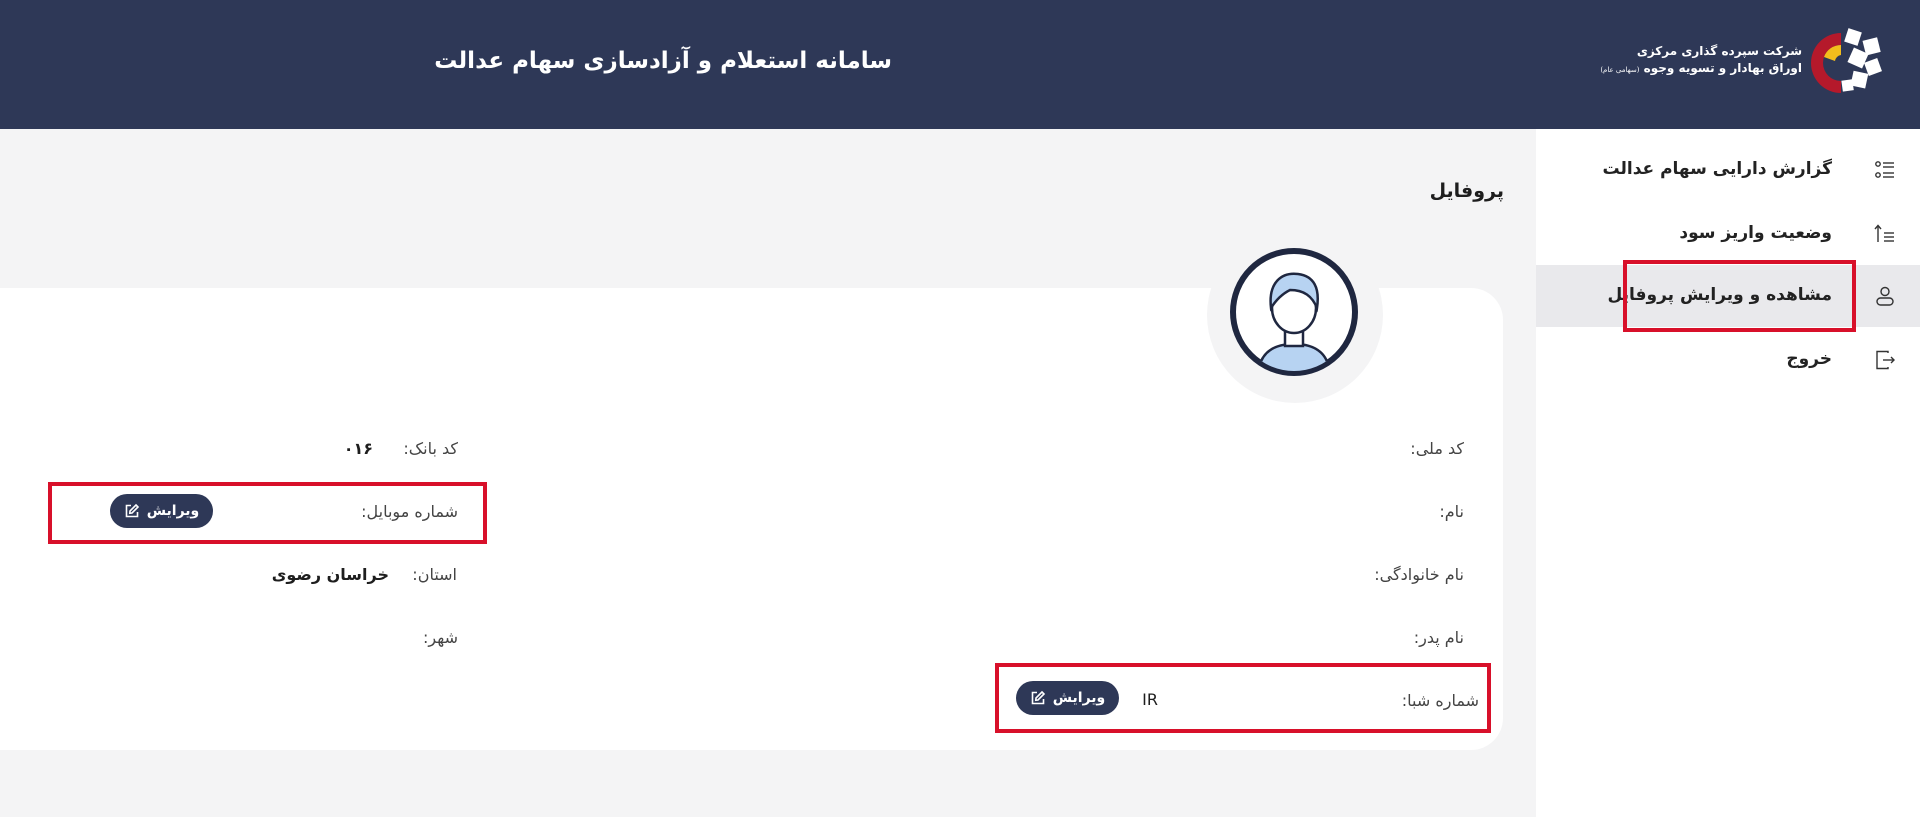 The width and height of the screenshot is (1920, 817). Describe the element at coordinates (1884, 233) in the screenshot. I see `sort-ascending-icon` at that location.